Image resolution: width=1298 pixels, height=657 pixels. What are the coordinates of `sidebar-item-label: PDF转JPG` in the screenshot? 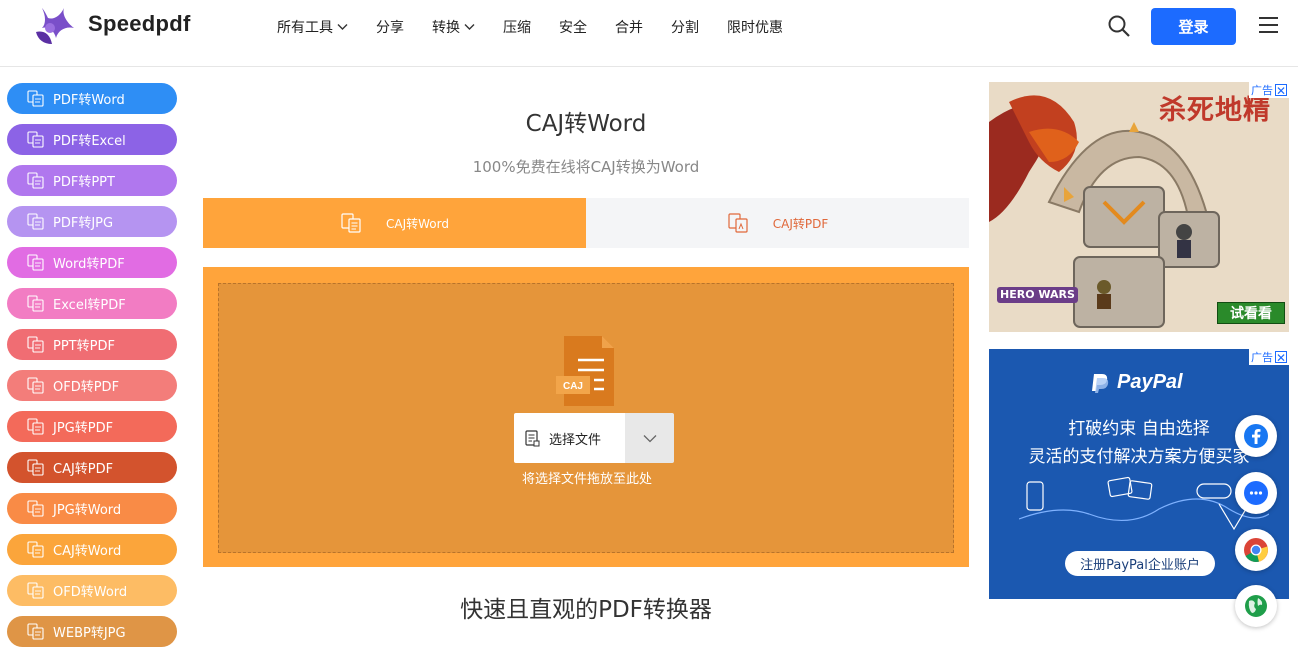 It's located at (83, 223).